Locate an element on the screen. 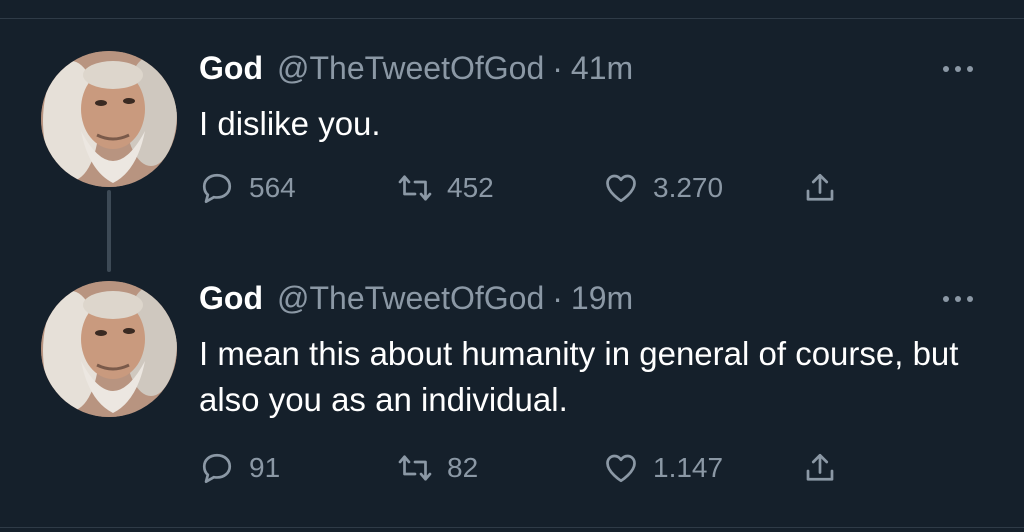 Image resolution: width=1024 pixels, height=532 pixels. retweet-count: 82 is located at coordinates (463, 467).